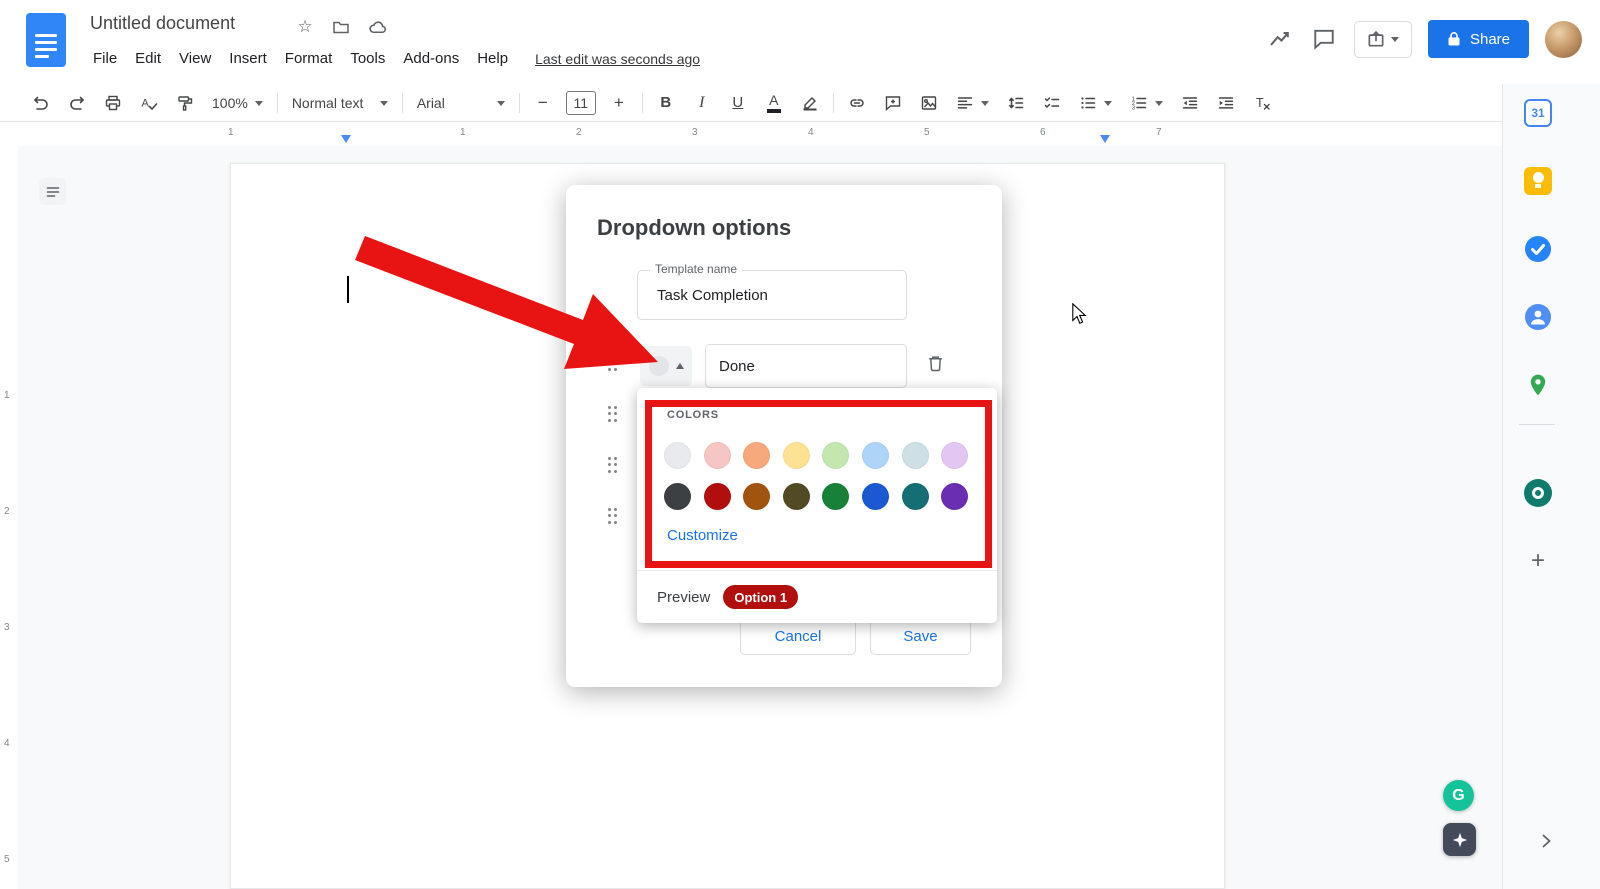  Describe the element at coordinates (965, 102) in the screenshot. I see `align-left-icon` at that location.